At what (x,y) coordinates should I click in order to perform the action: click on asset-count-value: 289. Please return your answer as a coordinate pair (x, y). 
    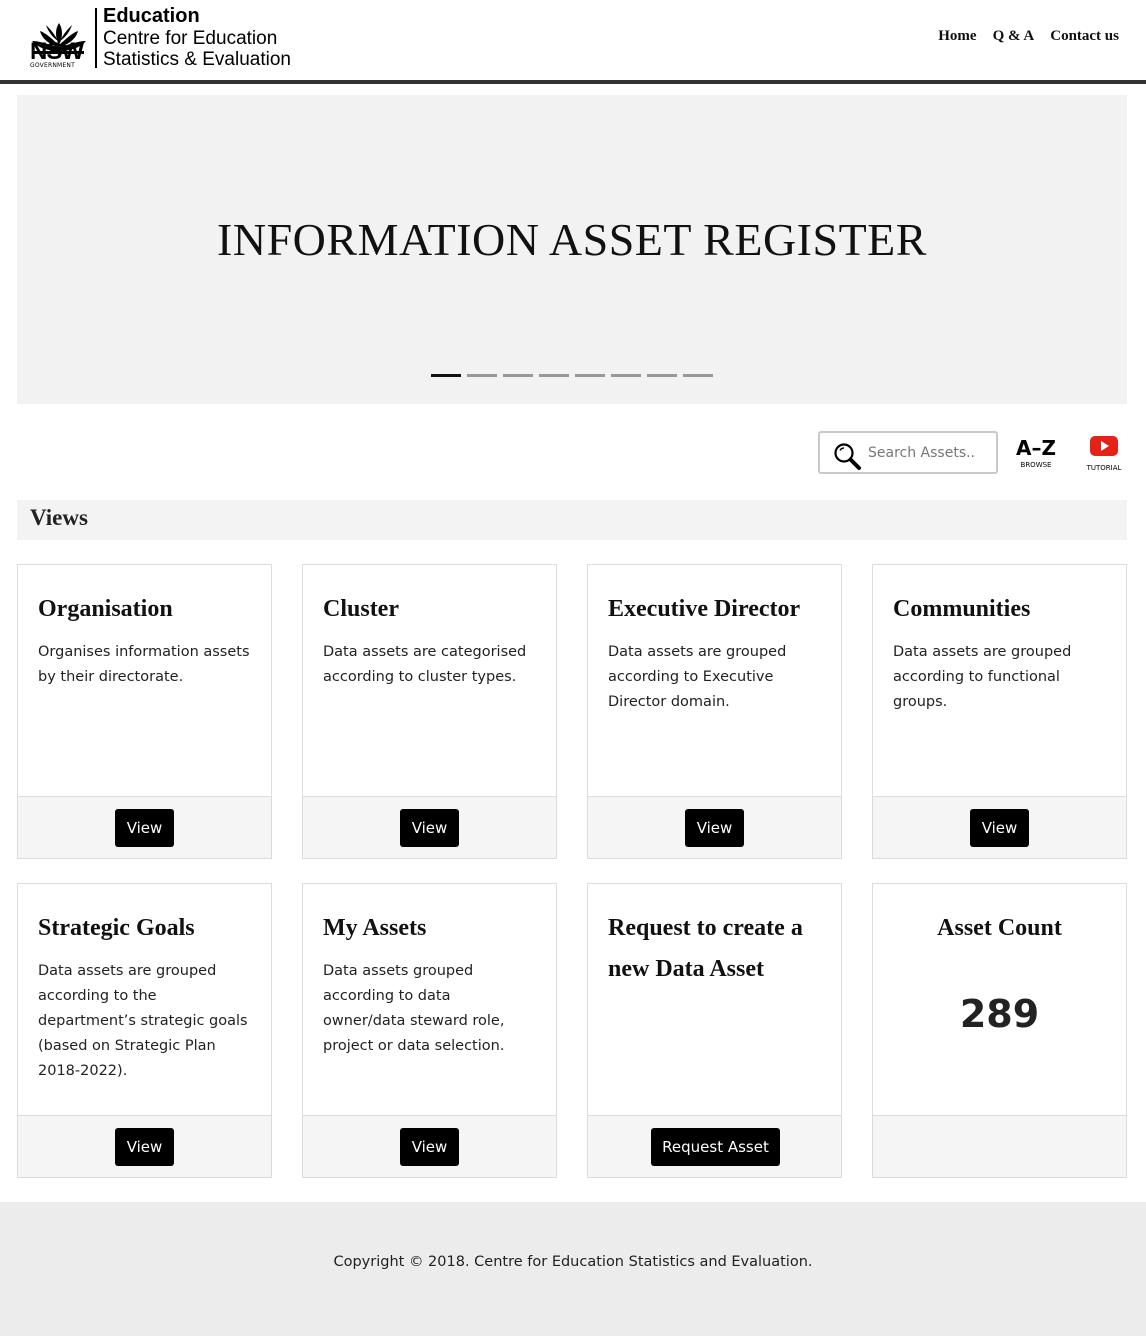
    Looking at the image, I should click on (999, 1014).